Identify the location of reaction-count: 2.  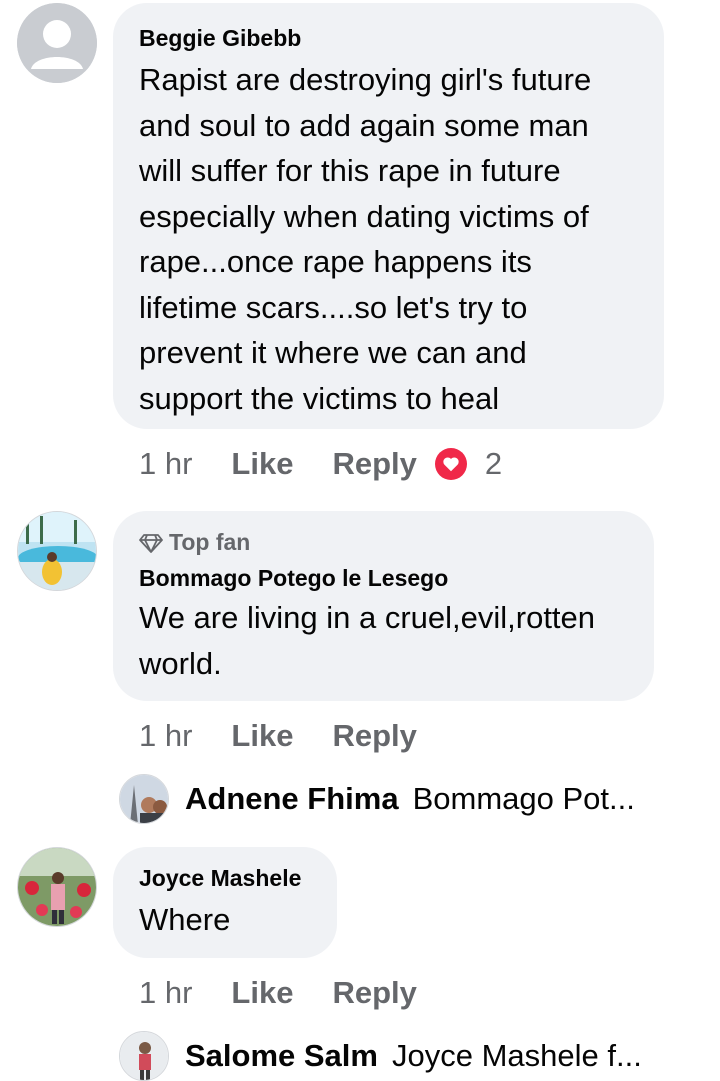
(493, 463).